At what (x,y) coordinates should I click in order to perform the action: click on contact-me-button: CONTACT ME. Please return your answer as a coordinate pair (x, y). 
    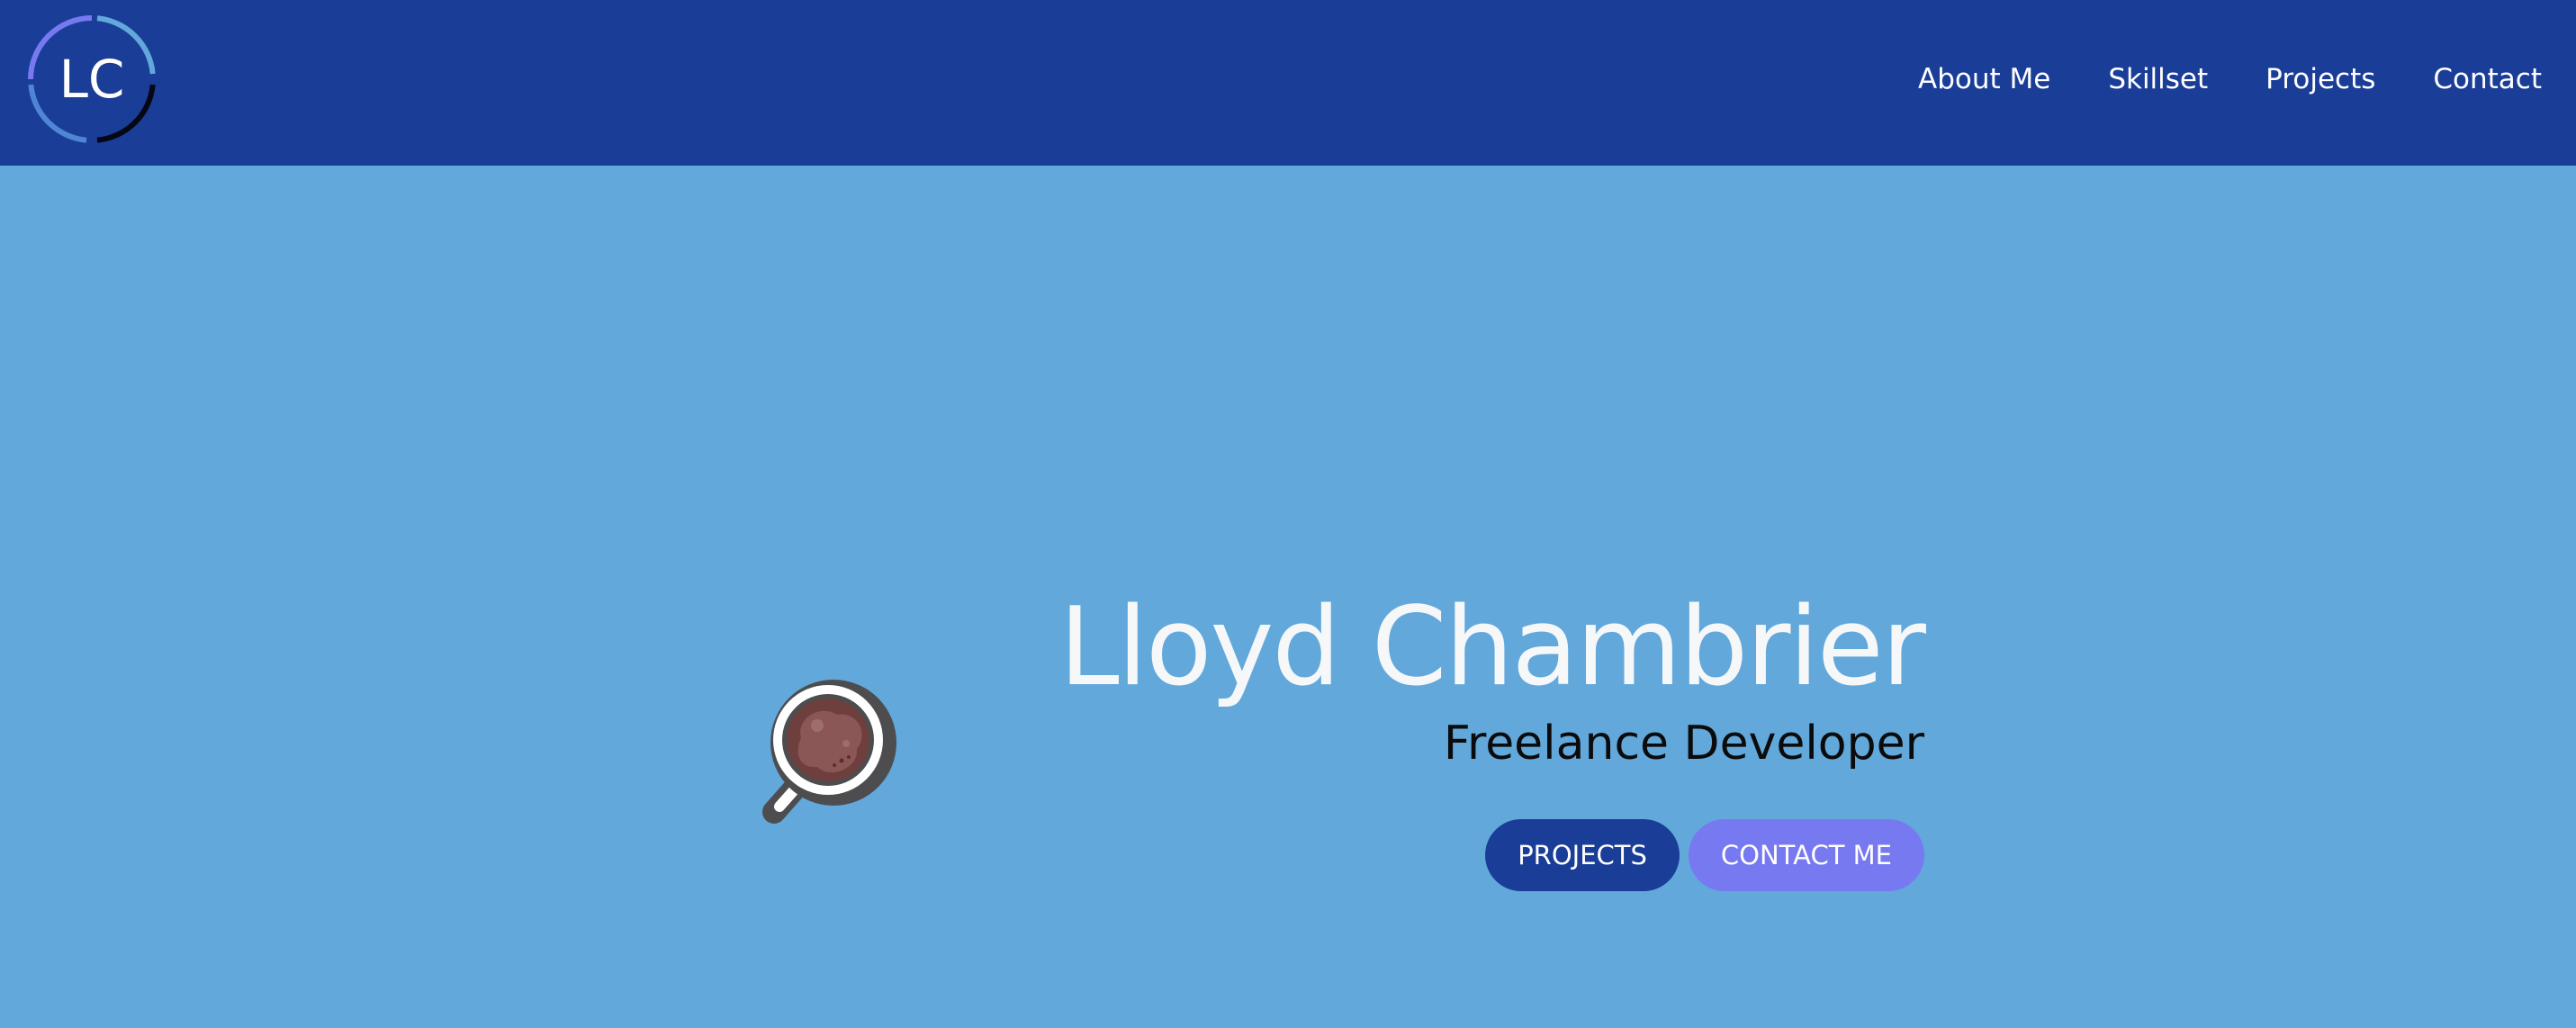
    Looking at the image, I should click on (1806, 855).